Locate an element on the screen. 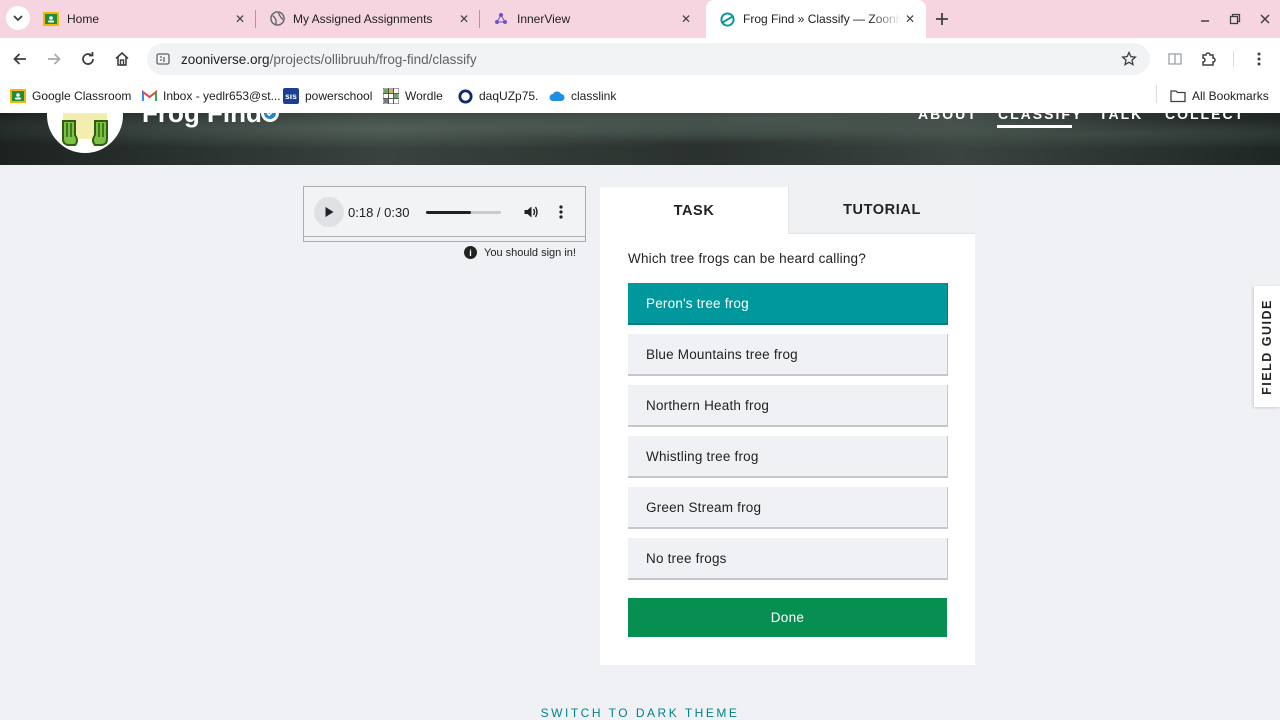 This screenshot has height=720, width=1280. extensions-button is located at coordinates (1209, 59).